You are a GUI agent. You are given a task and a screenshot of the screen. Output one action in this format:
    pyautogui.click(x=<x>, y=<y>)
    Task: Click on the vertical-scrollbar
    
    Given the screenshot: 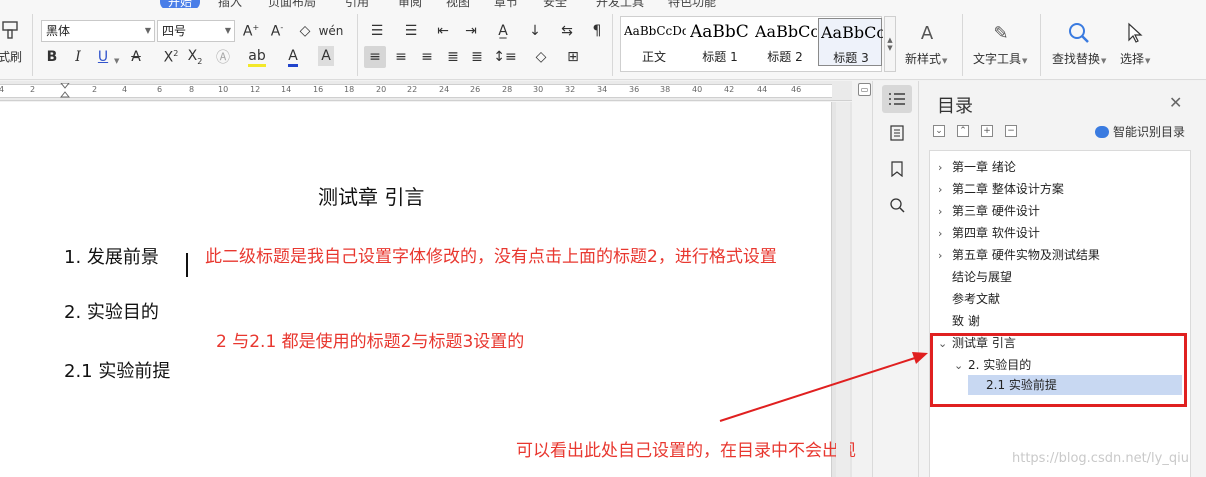 What is the action you would take?
    pyautogui.click(x=843, y=289)
    